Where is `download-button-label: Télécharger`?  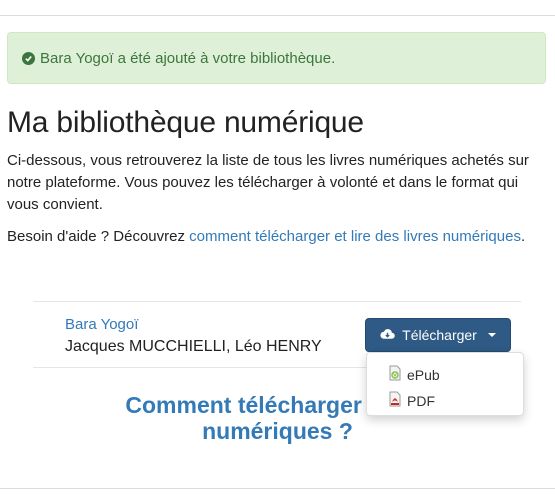
download-button-label: Télécharger is located at coordinates (439, 335).